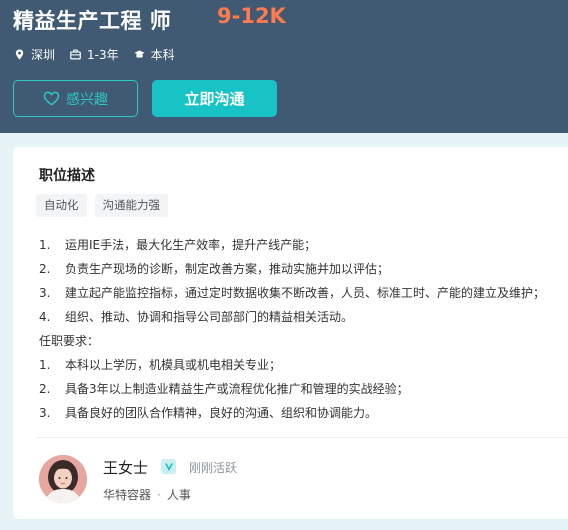 Image resolution: width=568 pixels, height=530 pixels. Describe the element at coordinates (19, 54) in the screenshot. I see `location-icon` at that location.